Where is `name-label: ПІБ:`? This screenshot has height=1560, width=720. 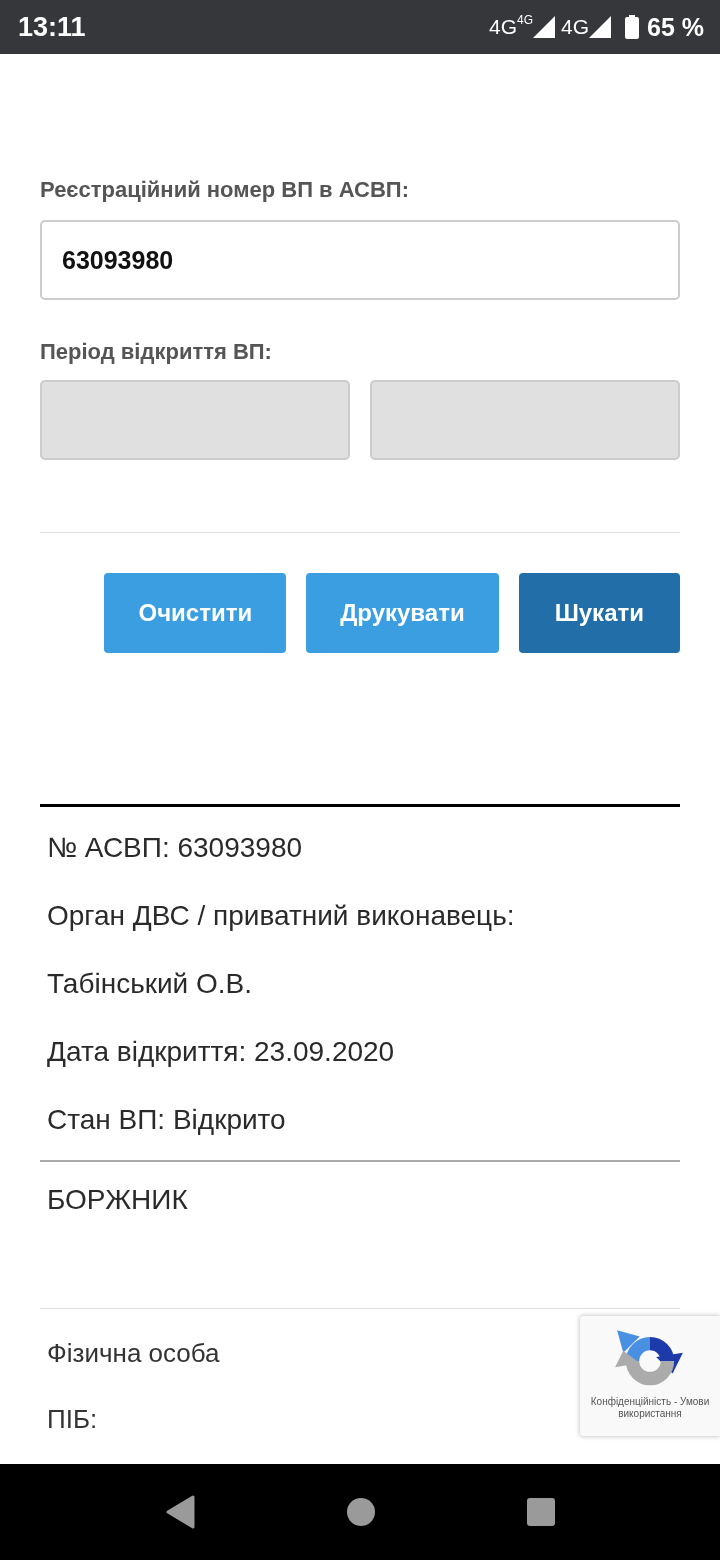
name-label: ПІБ: is located at coordinates (72, 1419).